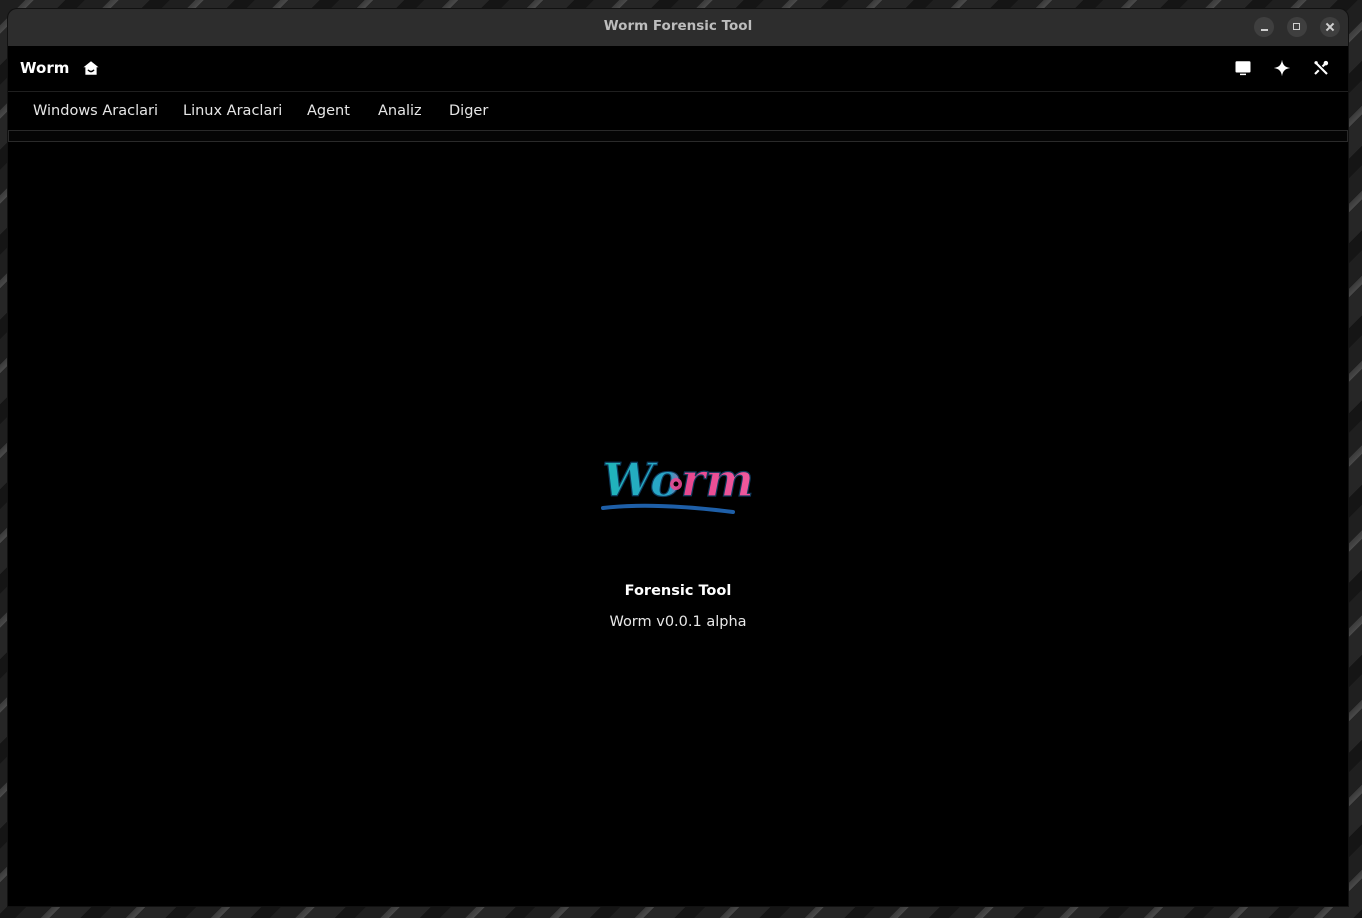  What do you see at coordinates (678, 622) in the screenshot?
I see `app-version: Worm v0.0.1 alpha` at bounding box center [678, 622].